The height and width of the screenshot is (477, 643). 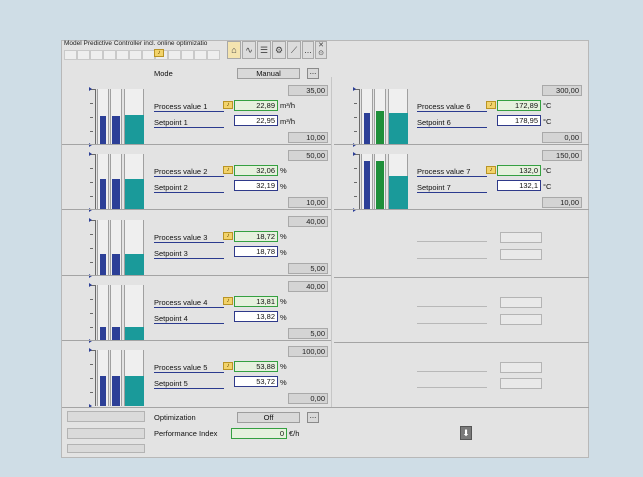 I want to click on setpoint-input: 32,19, so click(x=256, y=185).